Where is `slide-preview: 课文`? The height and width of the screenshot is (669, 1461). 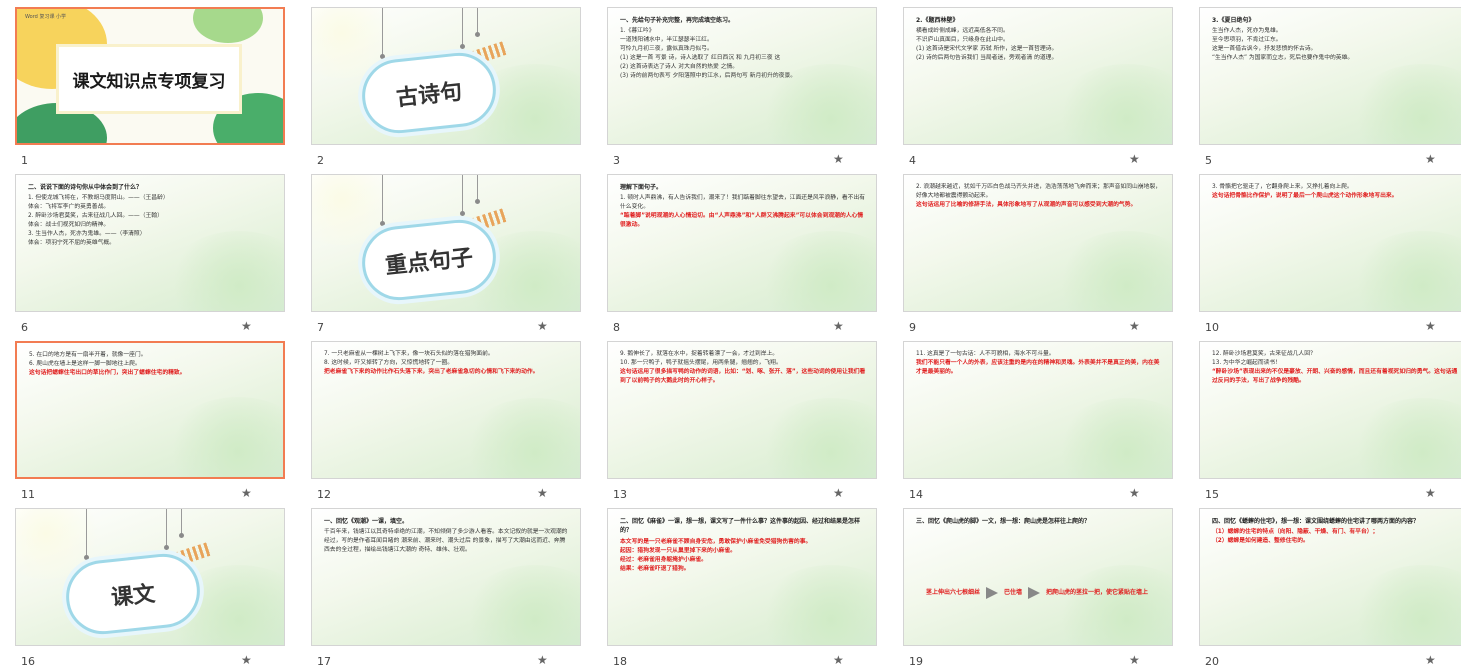 slide-preview: 课文 is located at coordinates (150, 577).